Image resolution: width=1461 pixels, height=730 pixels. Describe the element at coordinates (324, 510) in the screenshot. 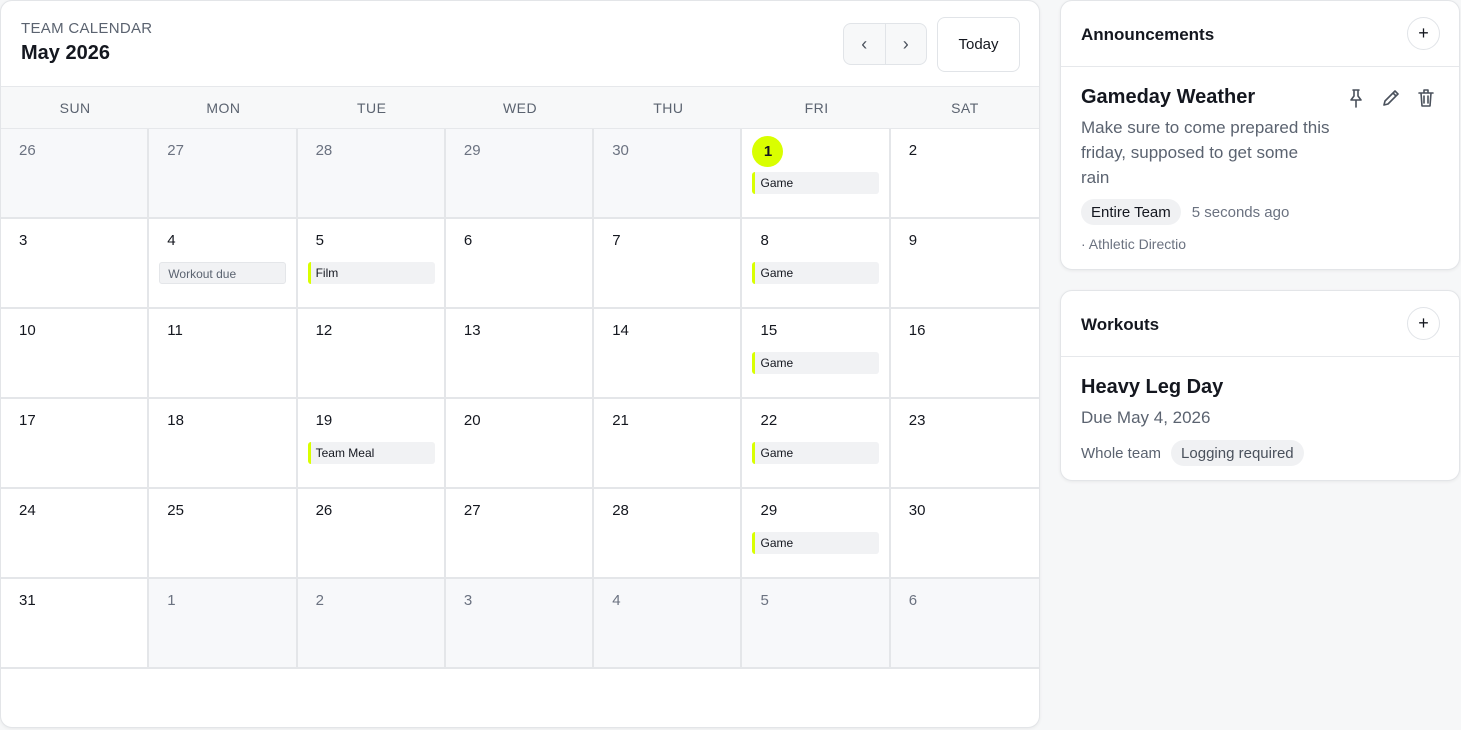

I see `day-number: 26` at that location.